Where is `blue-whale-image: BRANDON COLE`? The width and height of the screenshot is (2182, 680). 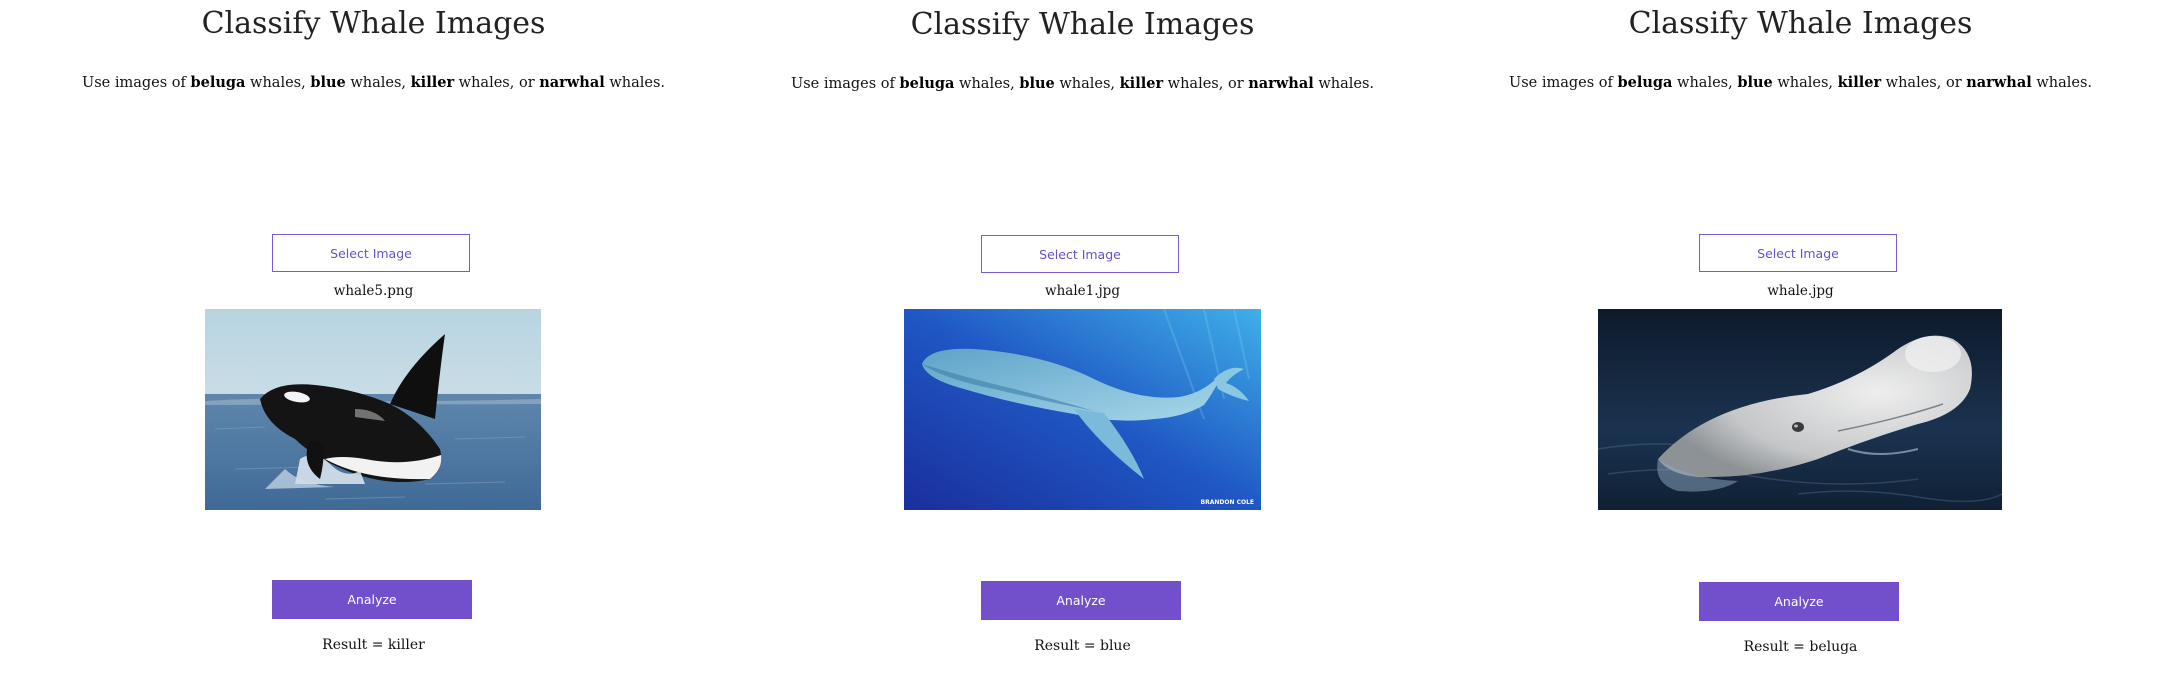
blue-whale-image: BRANDON COLE is located at coordinates (1082, 409).